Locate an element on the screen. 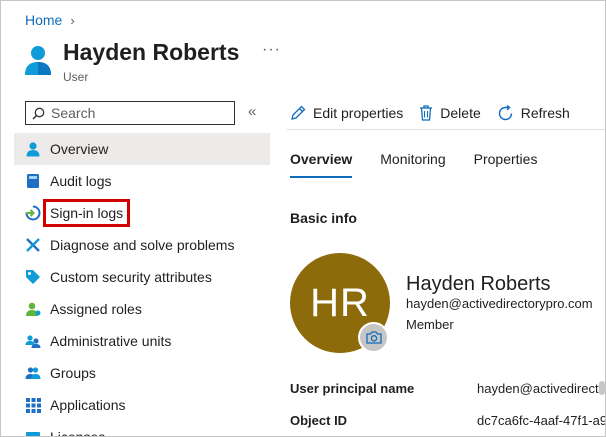 The width and height of the screenshot is (606, 437). basic-info-heading: Basic info is located at coordinates (323, 218).